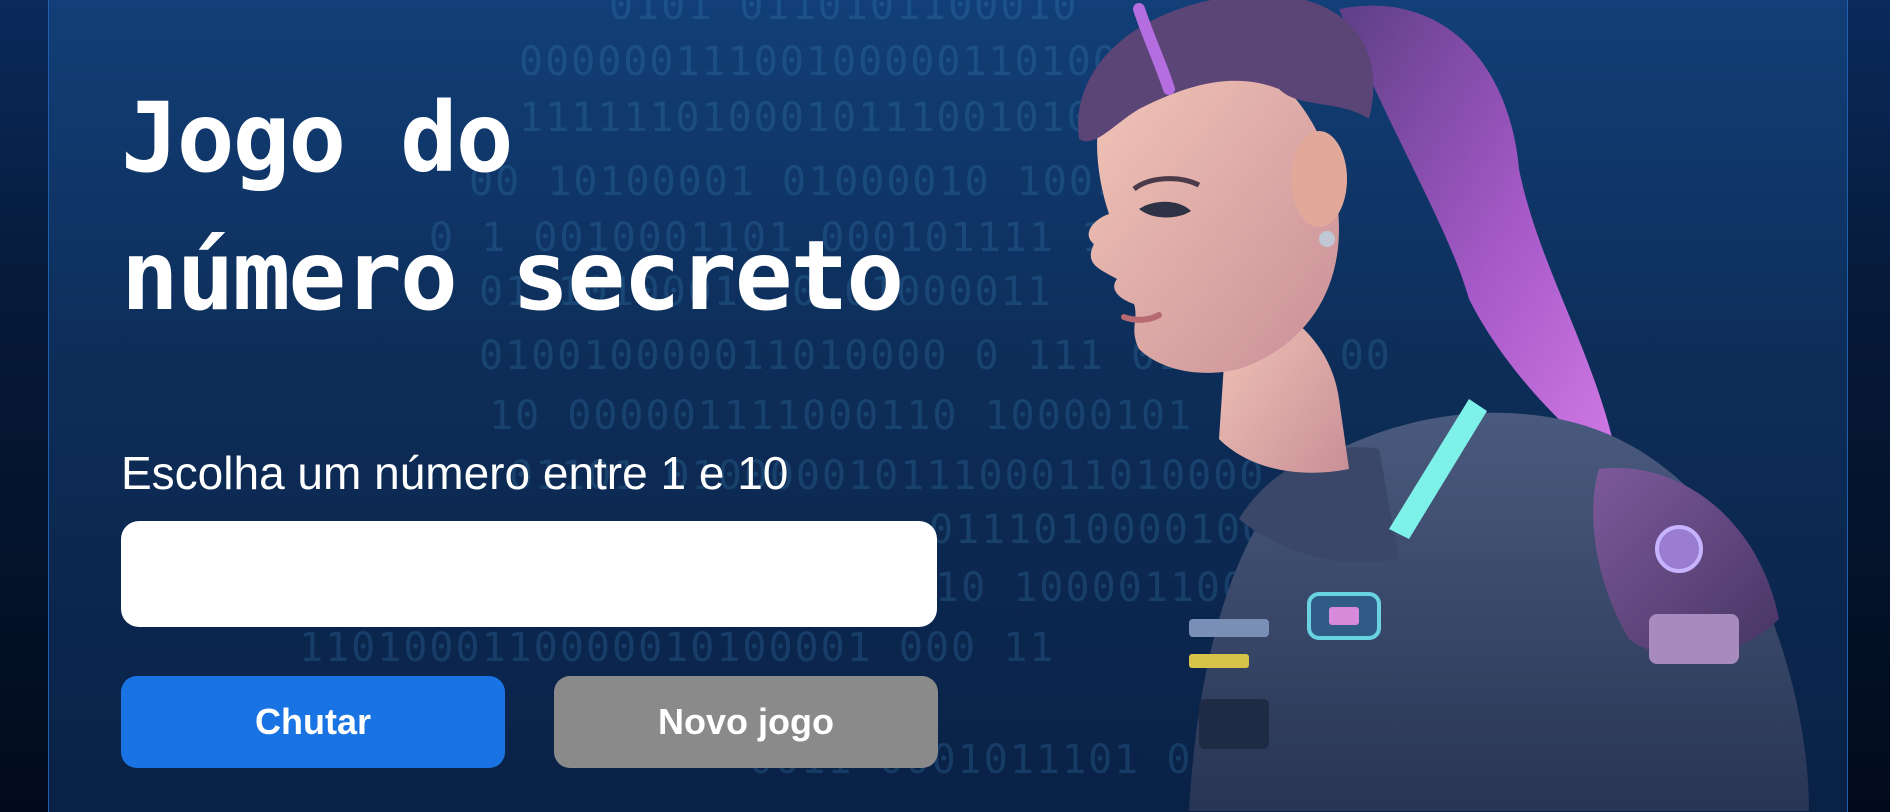 Image resolution: width=1890 pixels, height=812 pixels. Describe the element at coordinates (455, 473) in the screenshot. I see `number-prompt: Escolha um número entre 1 e 10` at that location.